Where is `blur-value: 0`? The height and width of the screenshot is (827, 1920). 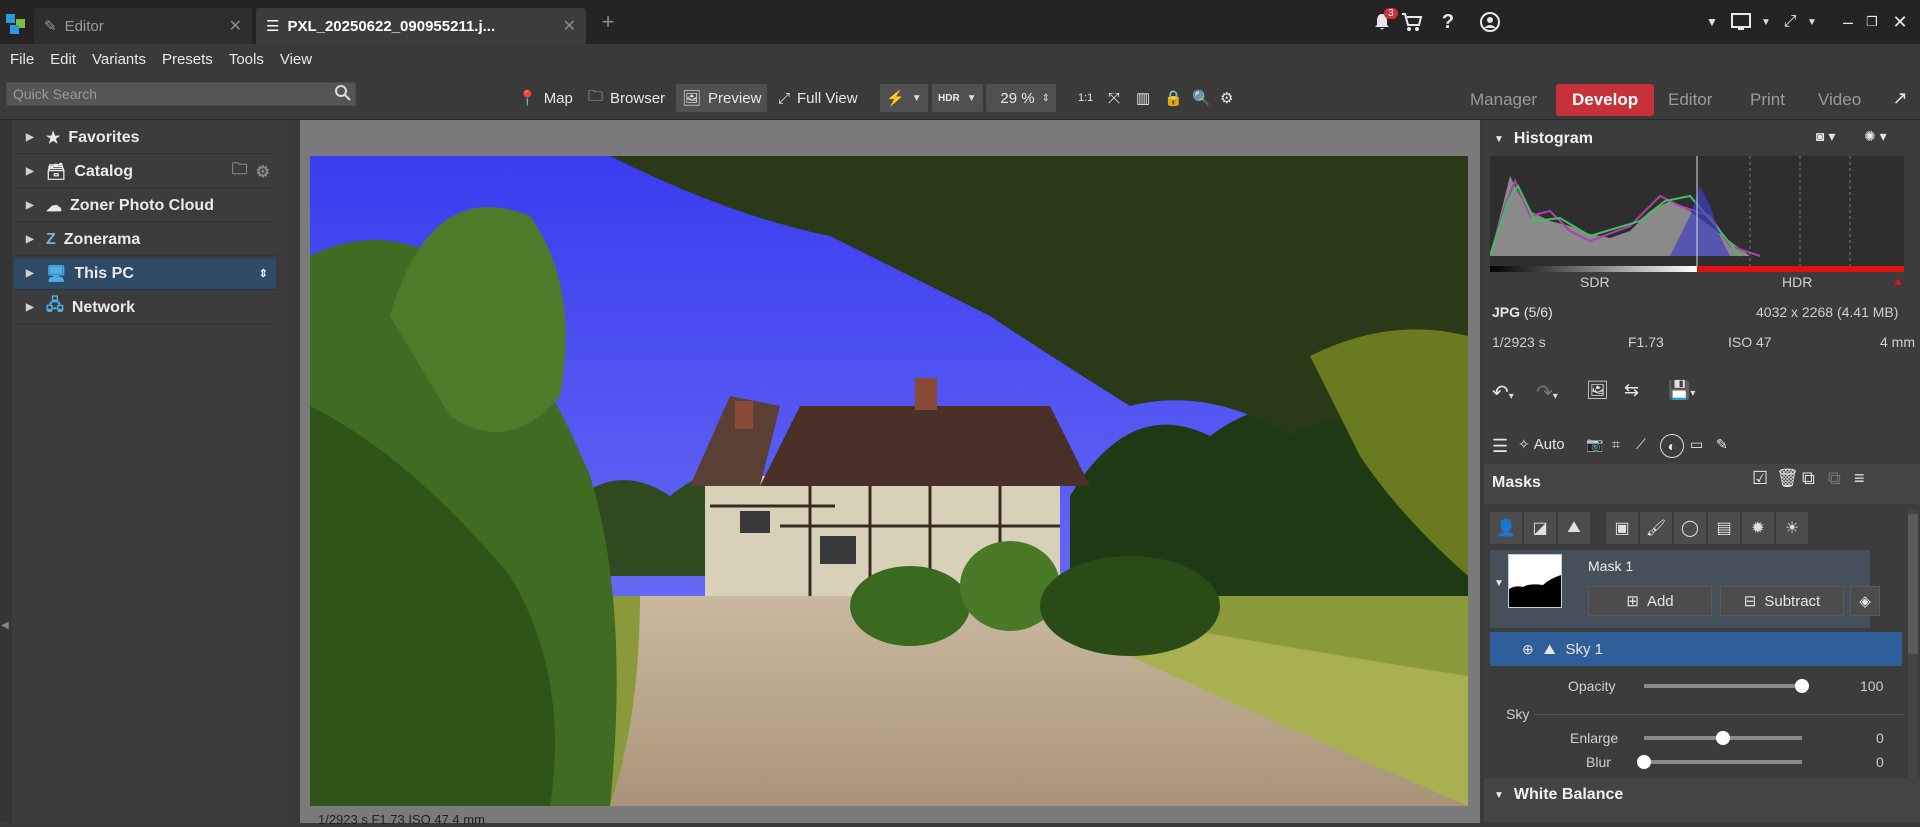 blur-value: 0 is located at coordinates (1880, 762).